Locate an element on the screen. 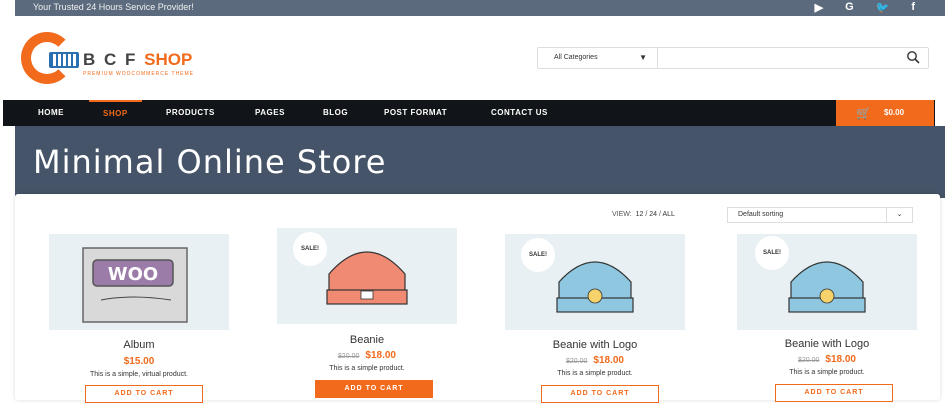  search-bar: All Categories ▼ is located at coordinates (733, 58).